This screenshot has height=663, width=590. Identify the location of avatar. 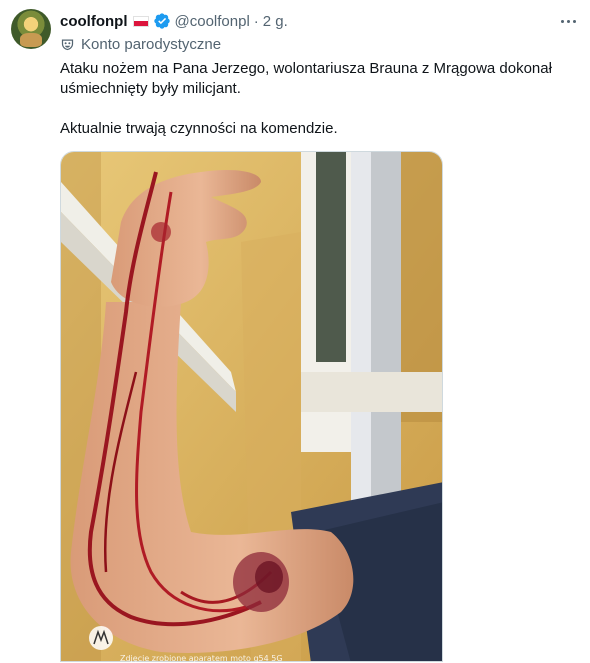
(31, 29).